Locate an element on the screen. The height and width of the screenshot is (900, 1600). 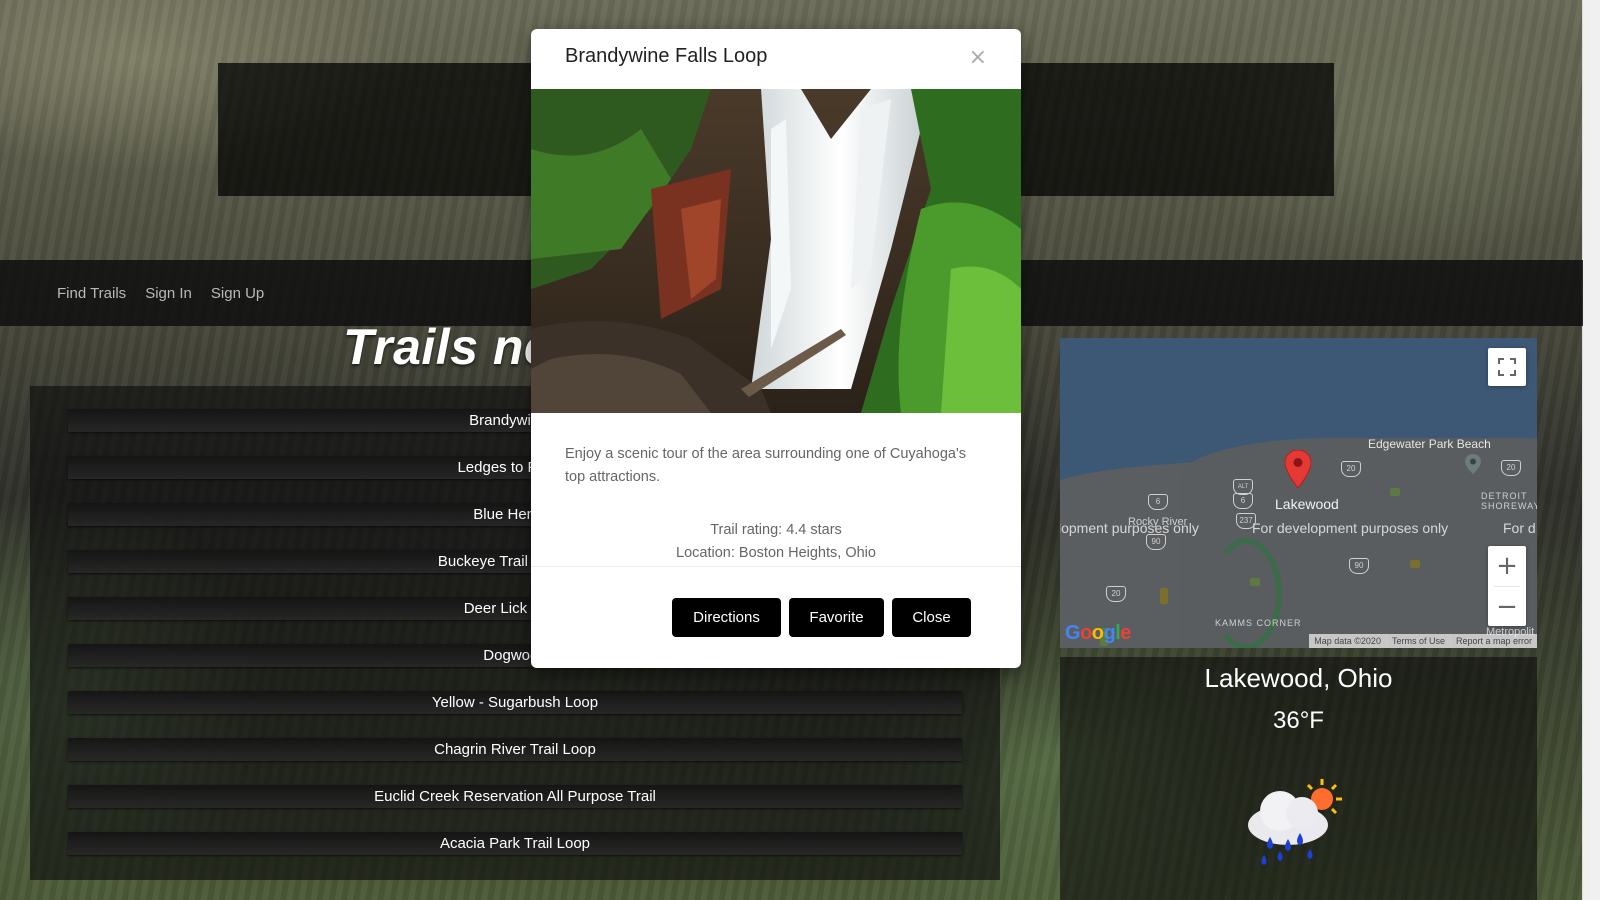
map-data-credit: Map data ©2020 is located at coordinates (1347, 641).